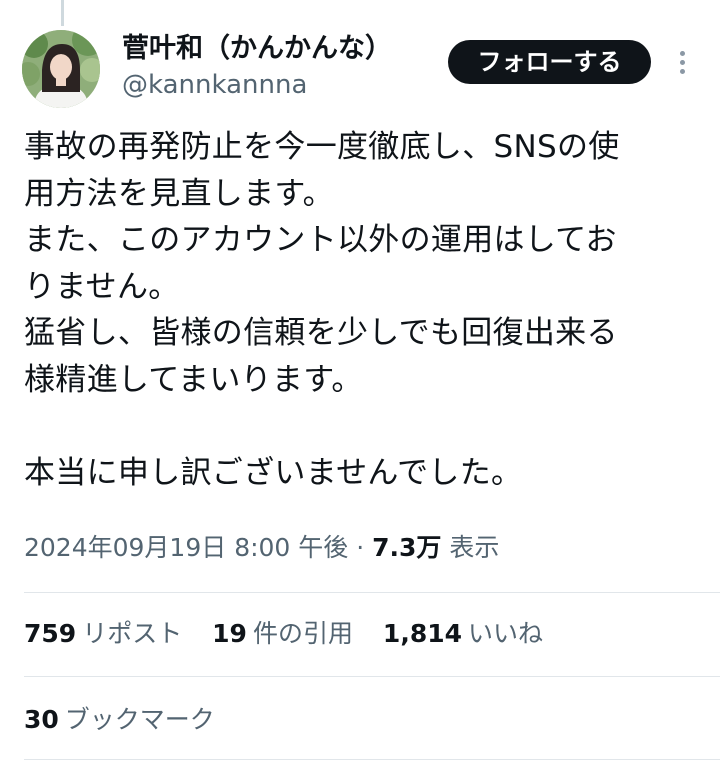  What do you see at coordinates (257, 49) in the screenshot?
I see `author-display-name: 菅叶和（かんかんな）` at bounding box center [257, 49].